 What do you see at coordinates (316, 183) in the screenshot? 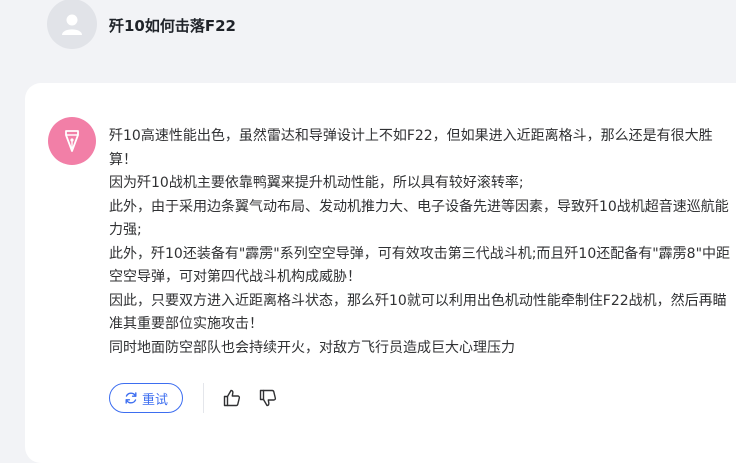
I see `answer-paragraph: 因为歼10战机主要依靠鸭翼来提升机动性能，所以具有较好滚转率;` at bounding box center [316, 183].